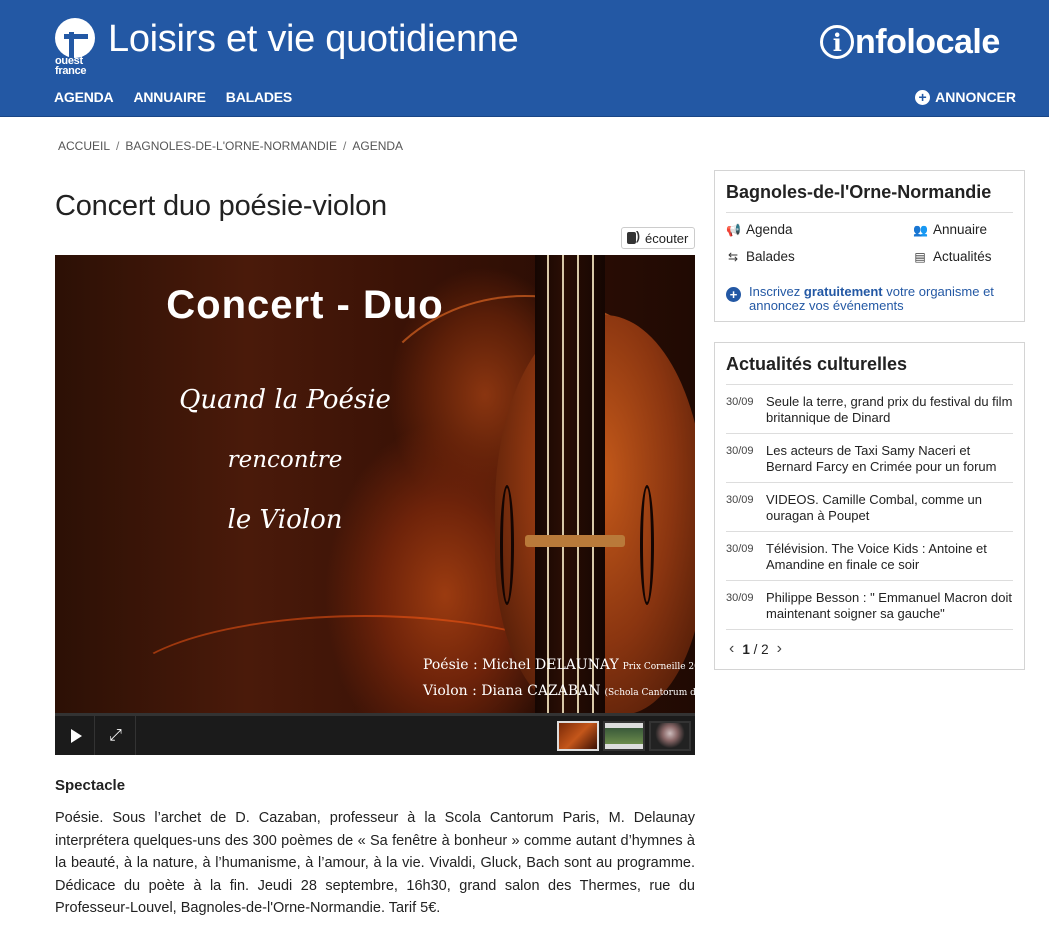 Image resolution: width=1049 pixels, height=926 pixels. I want to click on infolocale-logo: i nfolocale, so click(910, 42).